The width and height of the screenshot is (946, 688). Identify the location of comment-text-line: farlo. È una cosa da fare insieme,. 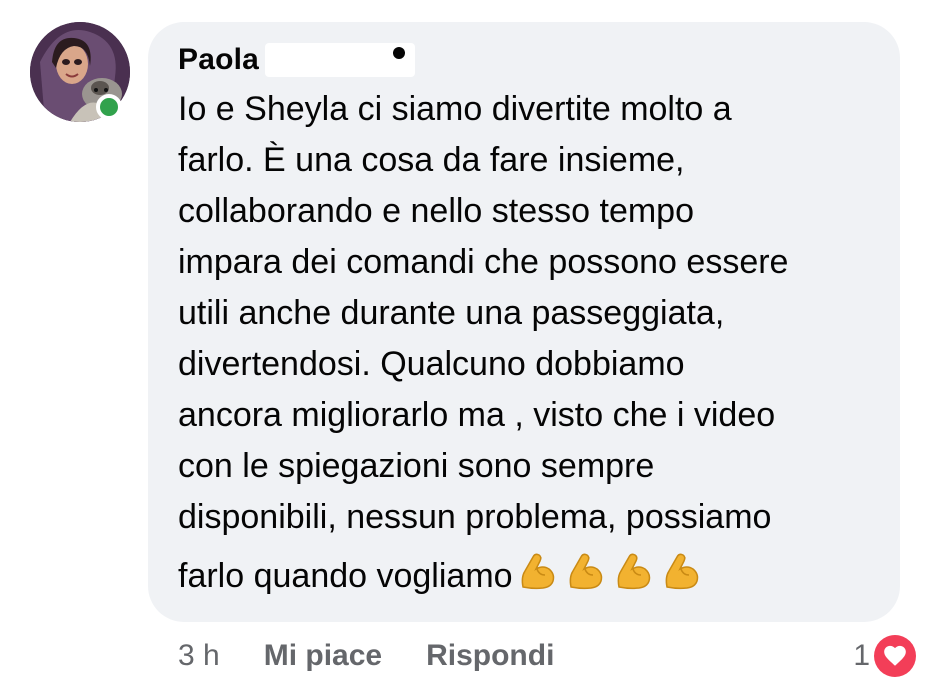
(431, 160).